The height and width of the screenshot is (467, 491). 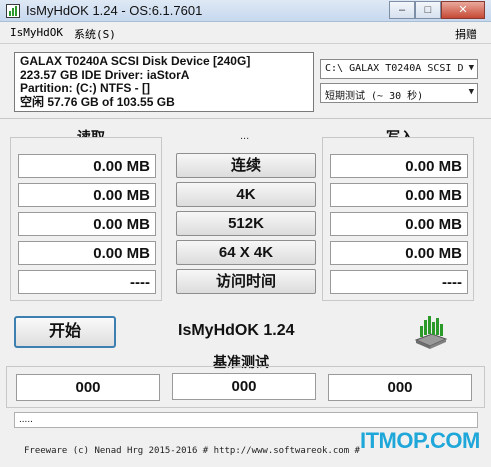 I want to click on free-space: 空闲 57.76 GB of 103.55 GB, so click(x=97, y=101).